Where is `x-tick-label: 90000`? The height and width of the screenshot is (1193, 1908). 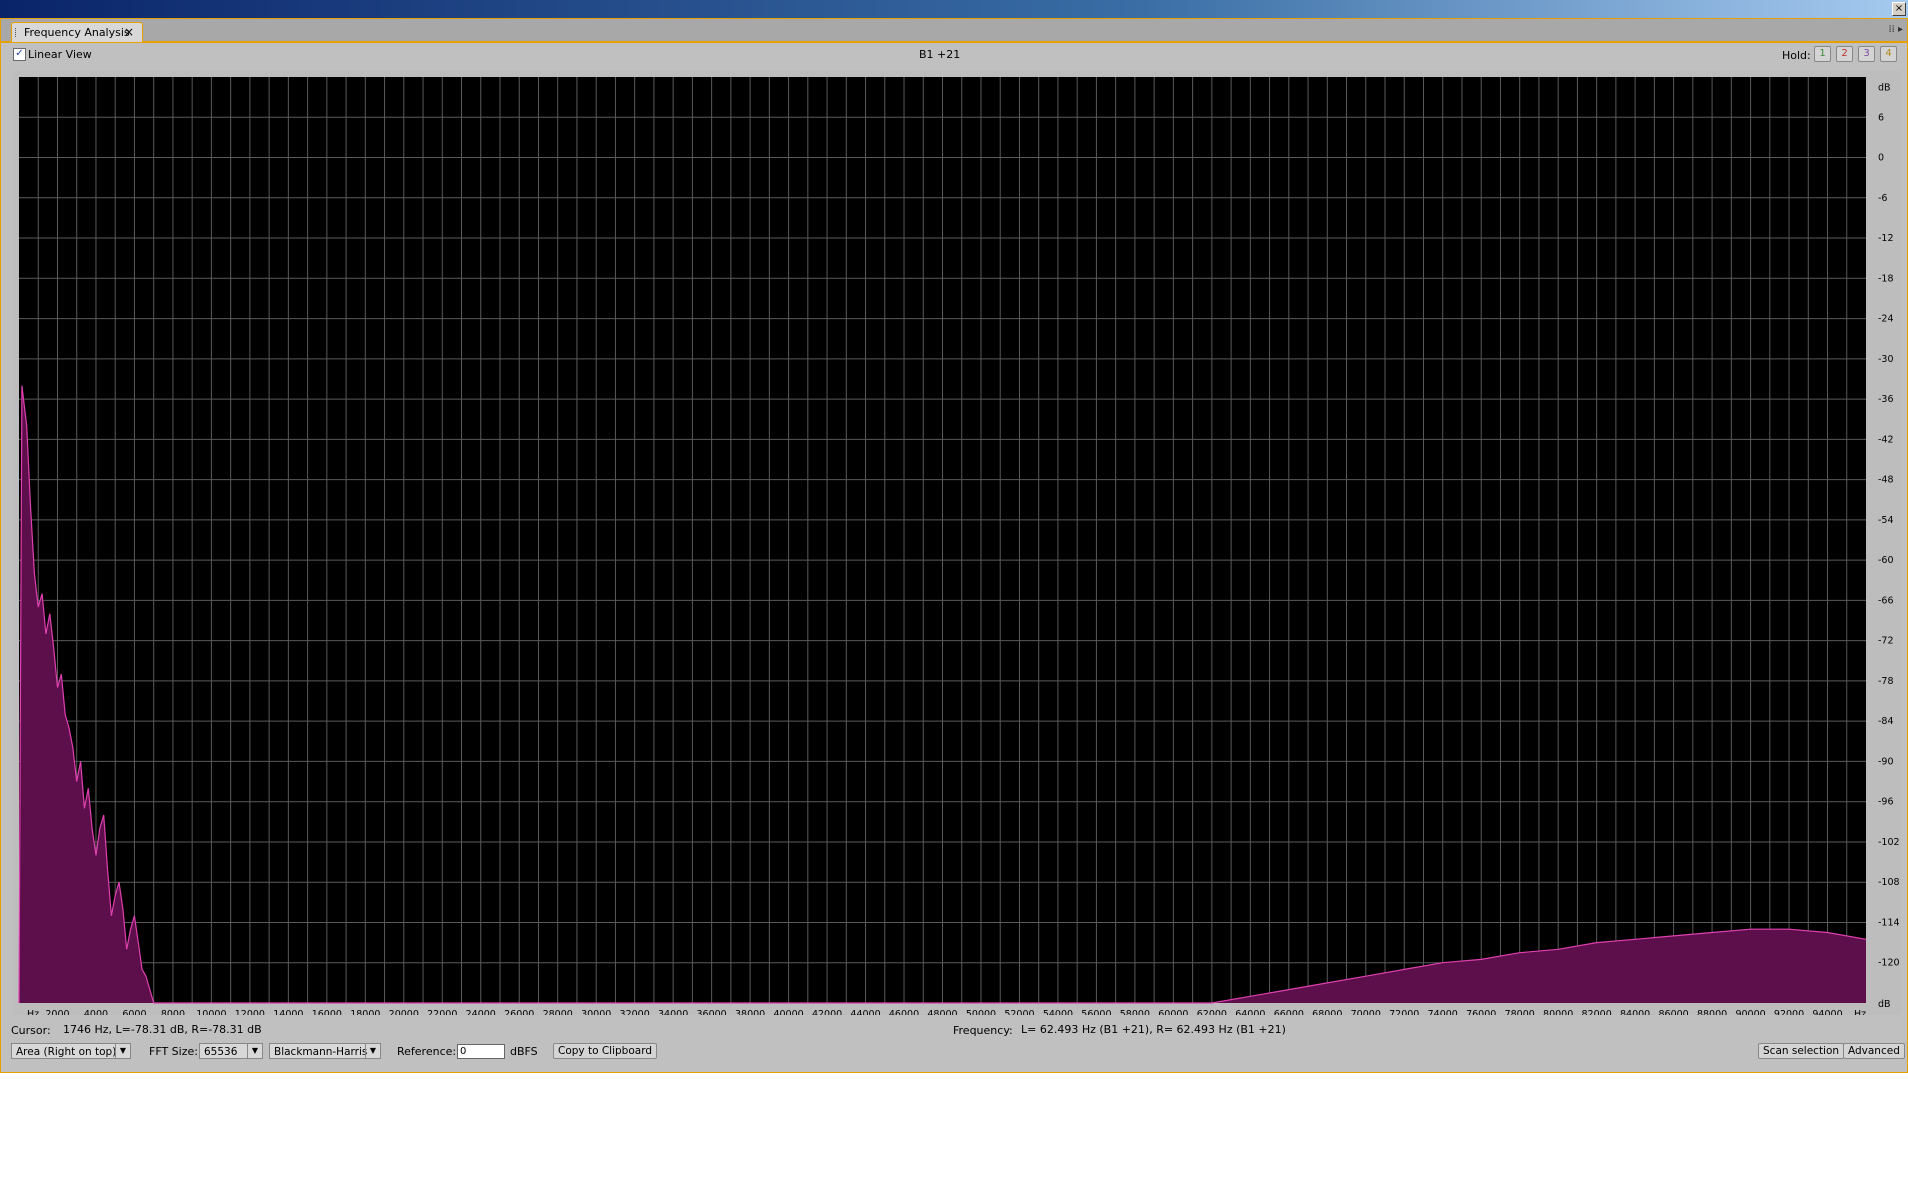 x-tick-label: 90000 is located at coordinates (1750, 1012).